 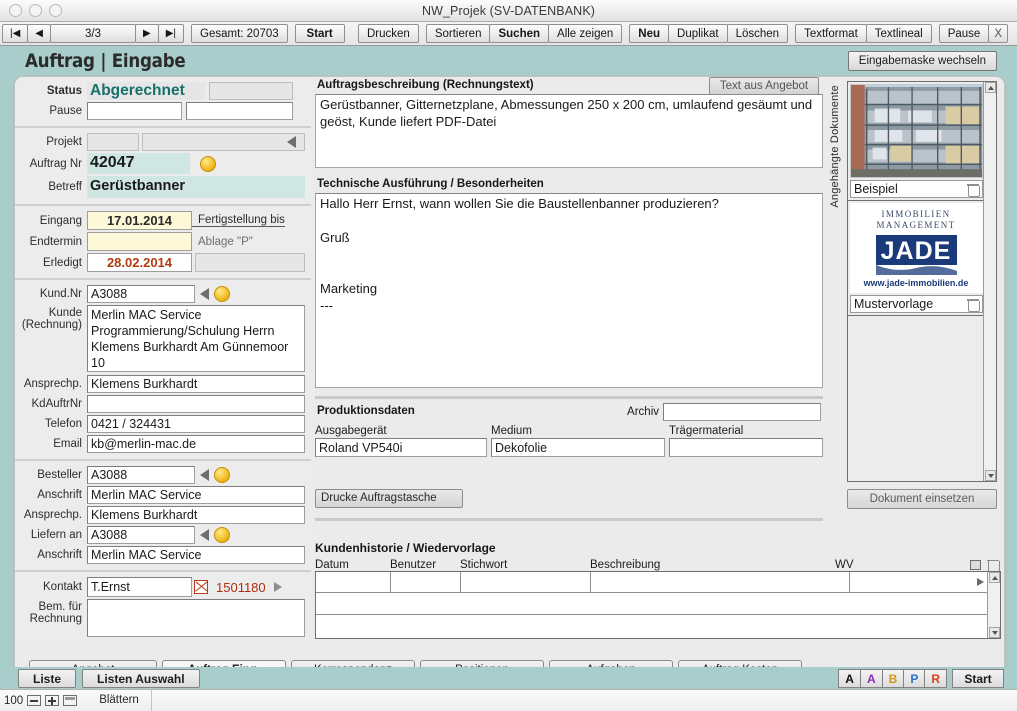 What do you see at coordinates (15, 33) in the screenshot?
I see `first-record-button: |◀` at bounding box center [15, 33].